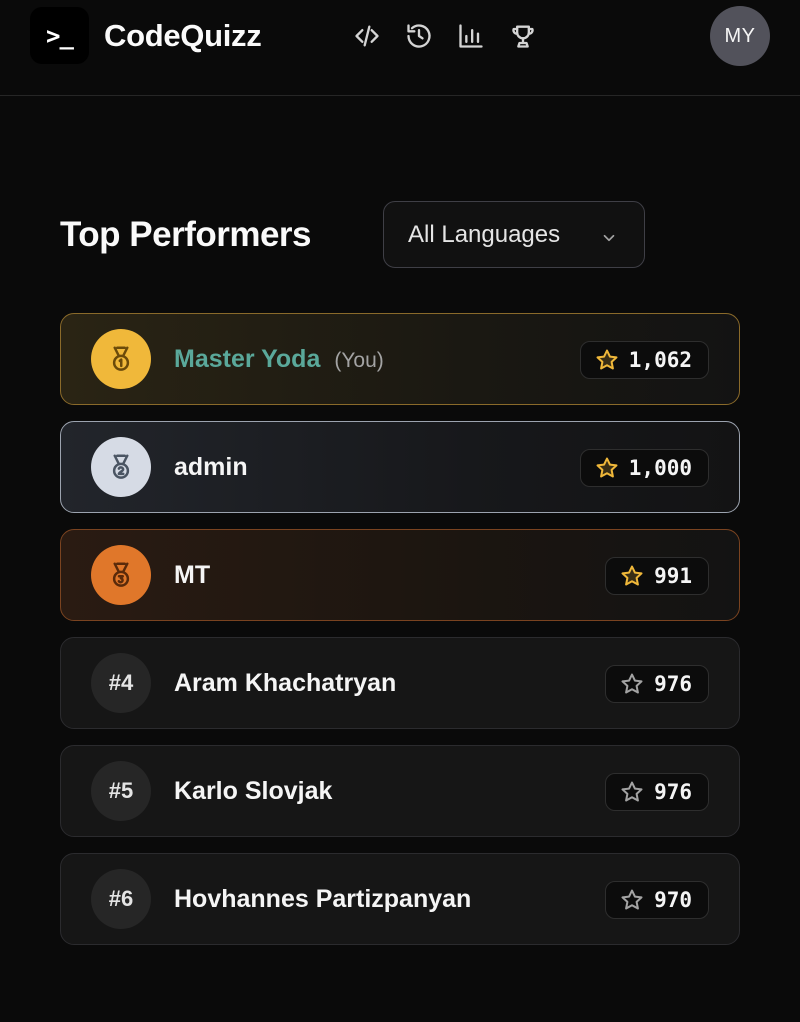 The height and width of the screenshot is (1022, 800). Describe the element at coordinates (253, 791) in the screenshot. I see `player-name: Karlo Slovjak` at that location.